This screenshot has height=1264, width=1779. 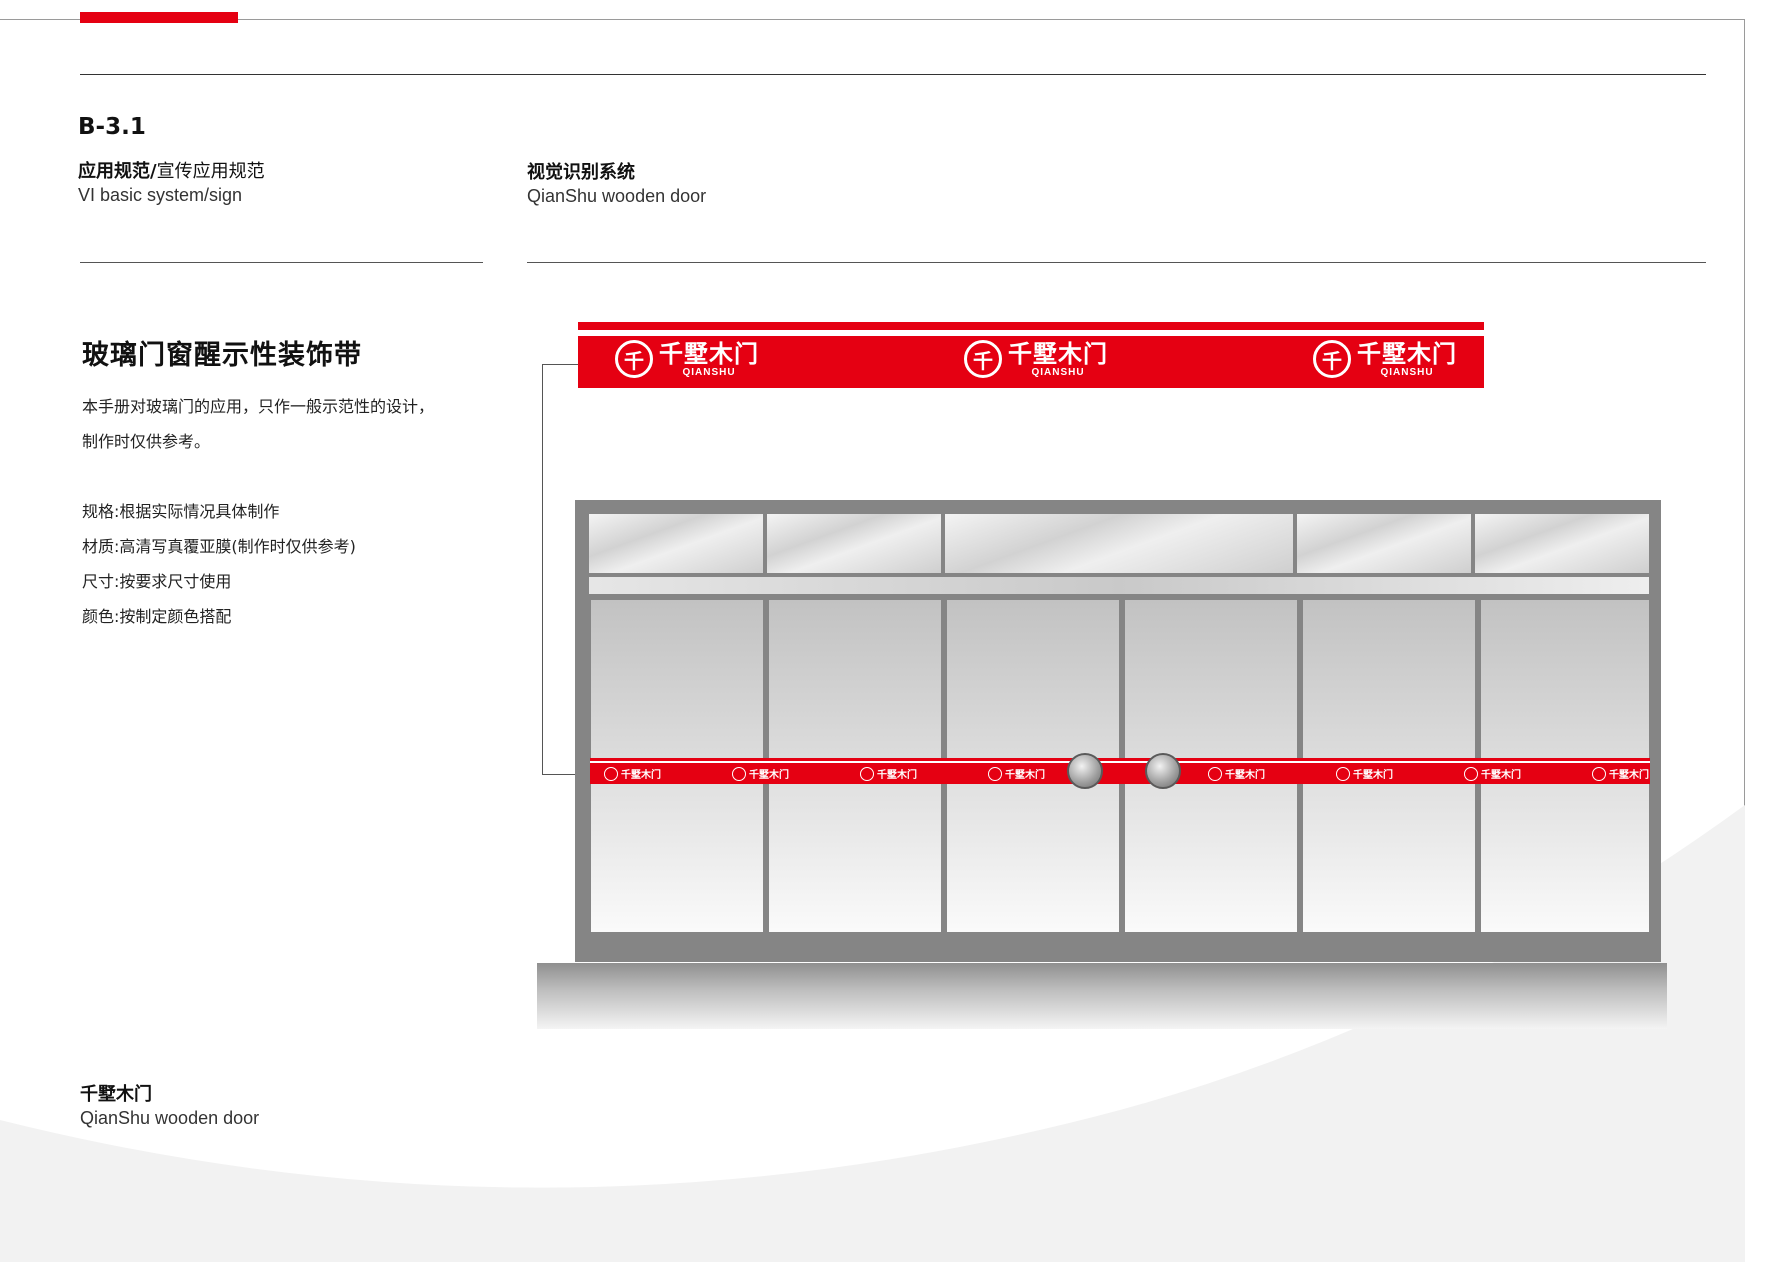 What do you see at coordinates (1031, 333) in the screenshot?
I see `signboard-divider` at bounding box center [1031, 333].